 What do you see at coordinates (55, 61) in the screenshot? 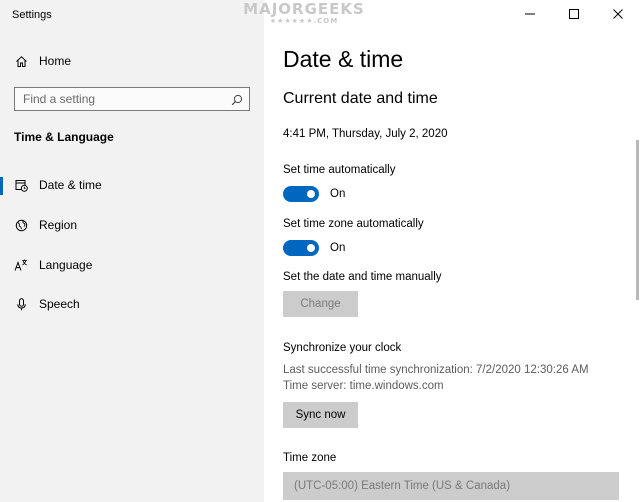
I see `sidebar-item-label: Home` at bounding box center [55, 61].